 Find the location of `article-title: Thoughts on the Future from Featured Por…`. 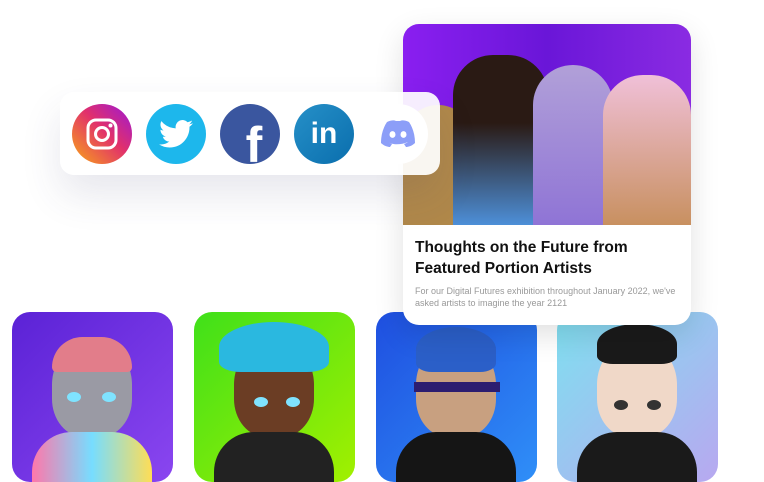

article-title: Thoughts on the Future from Featured Por… is located at coordinates (547, 258).